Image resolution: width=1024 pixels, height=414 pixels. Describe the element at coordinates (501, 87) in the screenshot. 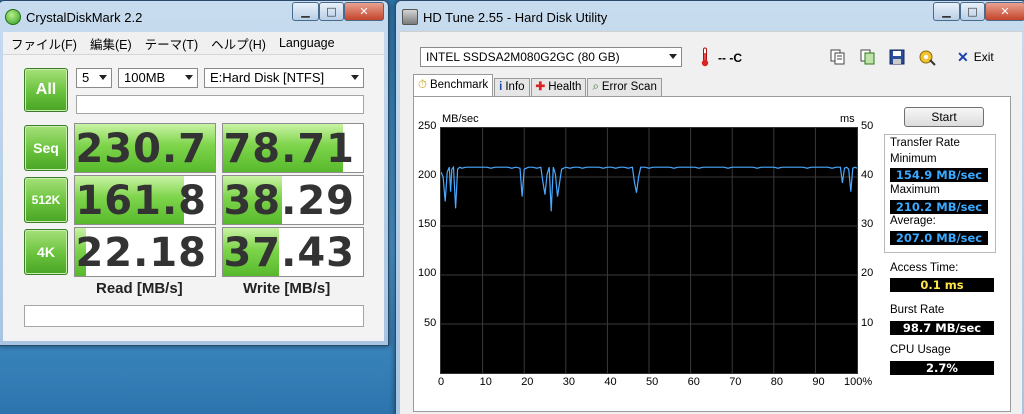

I see `info-icon: i` at that location.